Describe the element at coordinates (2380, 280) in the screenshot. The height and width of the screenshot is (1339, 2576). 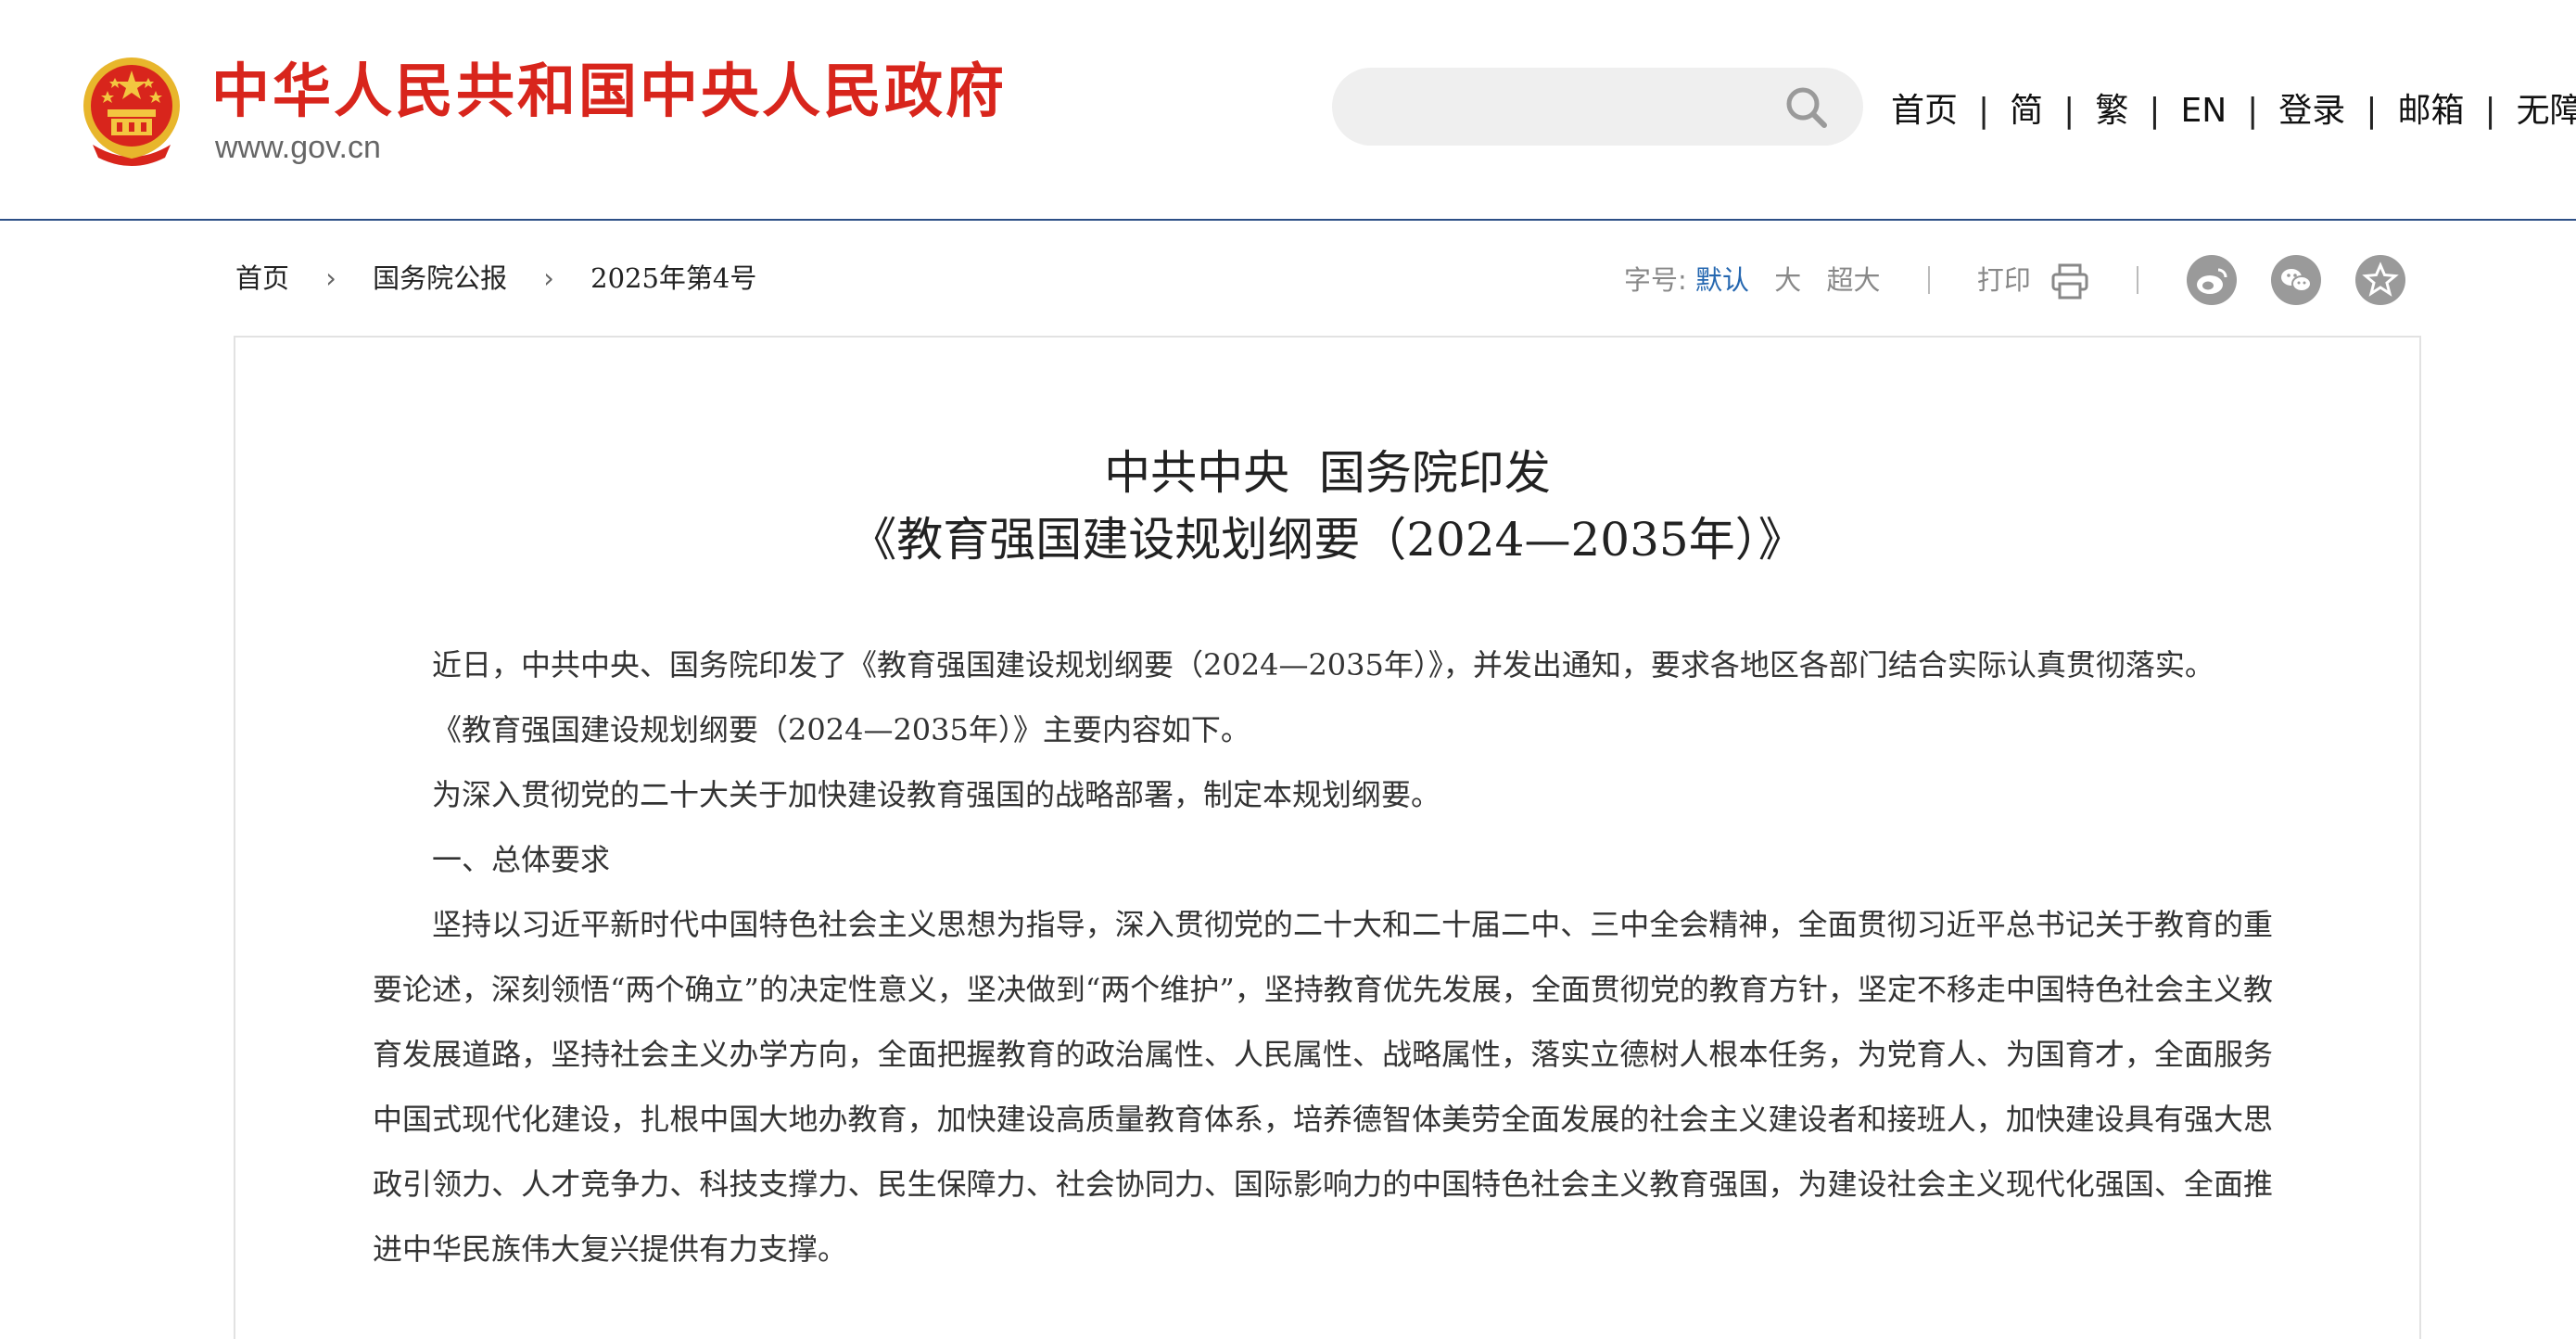
I see `favorite-star-icon` at that location.